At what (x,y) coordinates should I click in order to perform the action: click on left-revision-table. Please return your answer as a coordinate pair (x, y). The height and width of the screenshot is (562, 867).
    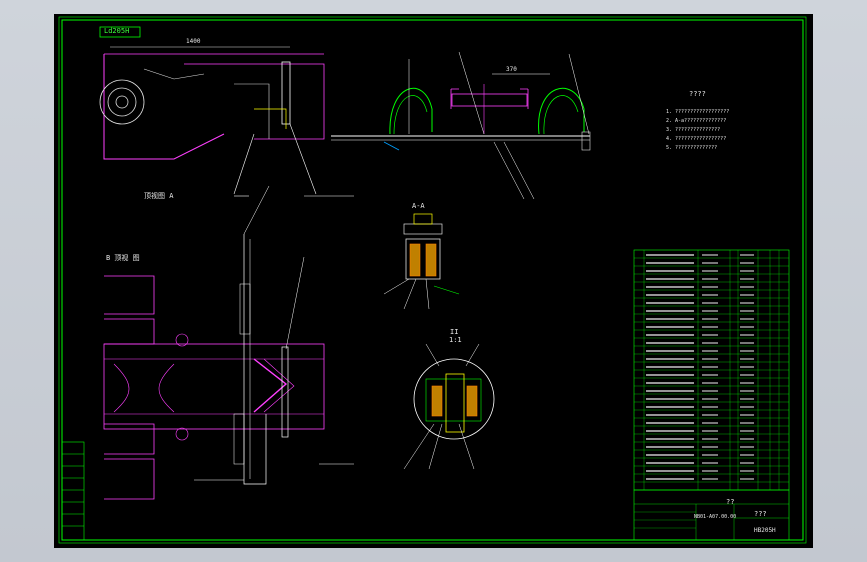
    Looking at the image, I should click on (73, 491).